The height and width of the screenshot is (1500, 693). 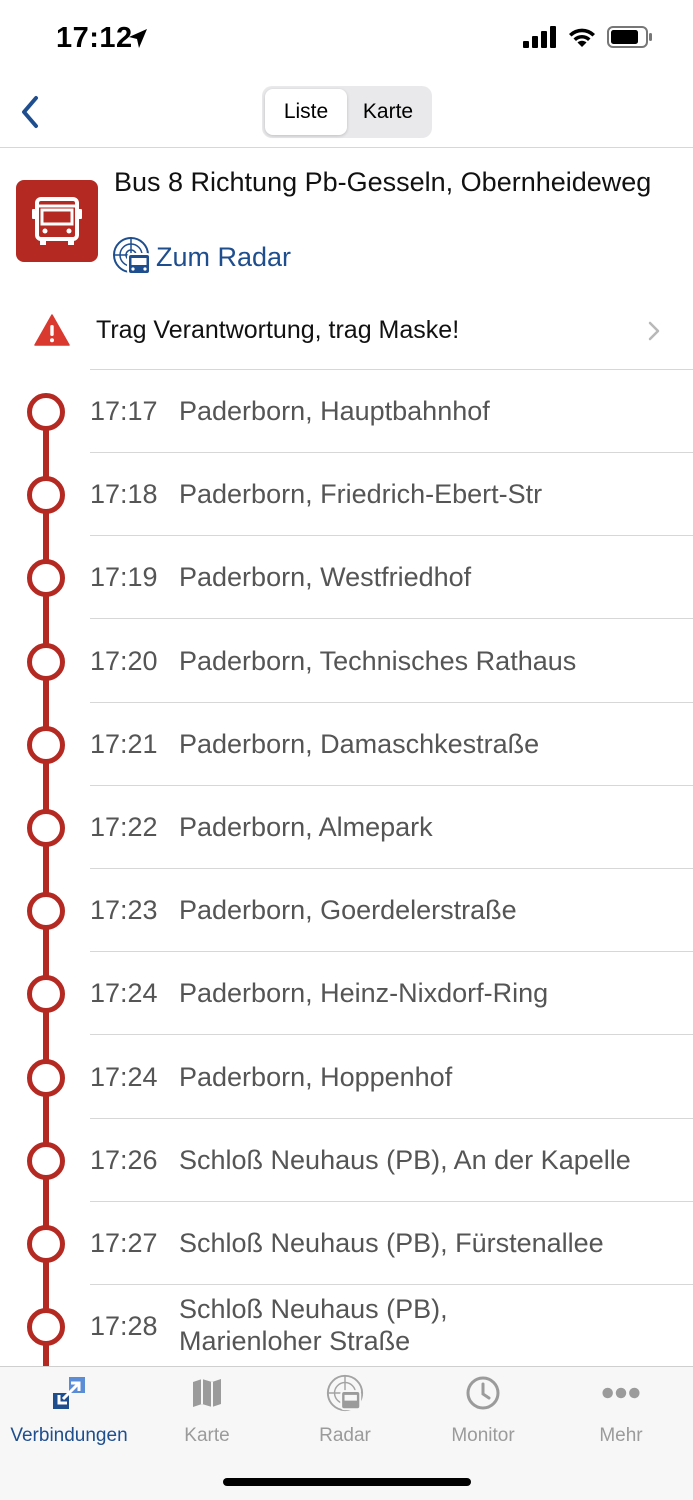 I want to click on warning-text: Trag Verantwortung, trag Maske!, so click(x=278, y=330).